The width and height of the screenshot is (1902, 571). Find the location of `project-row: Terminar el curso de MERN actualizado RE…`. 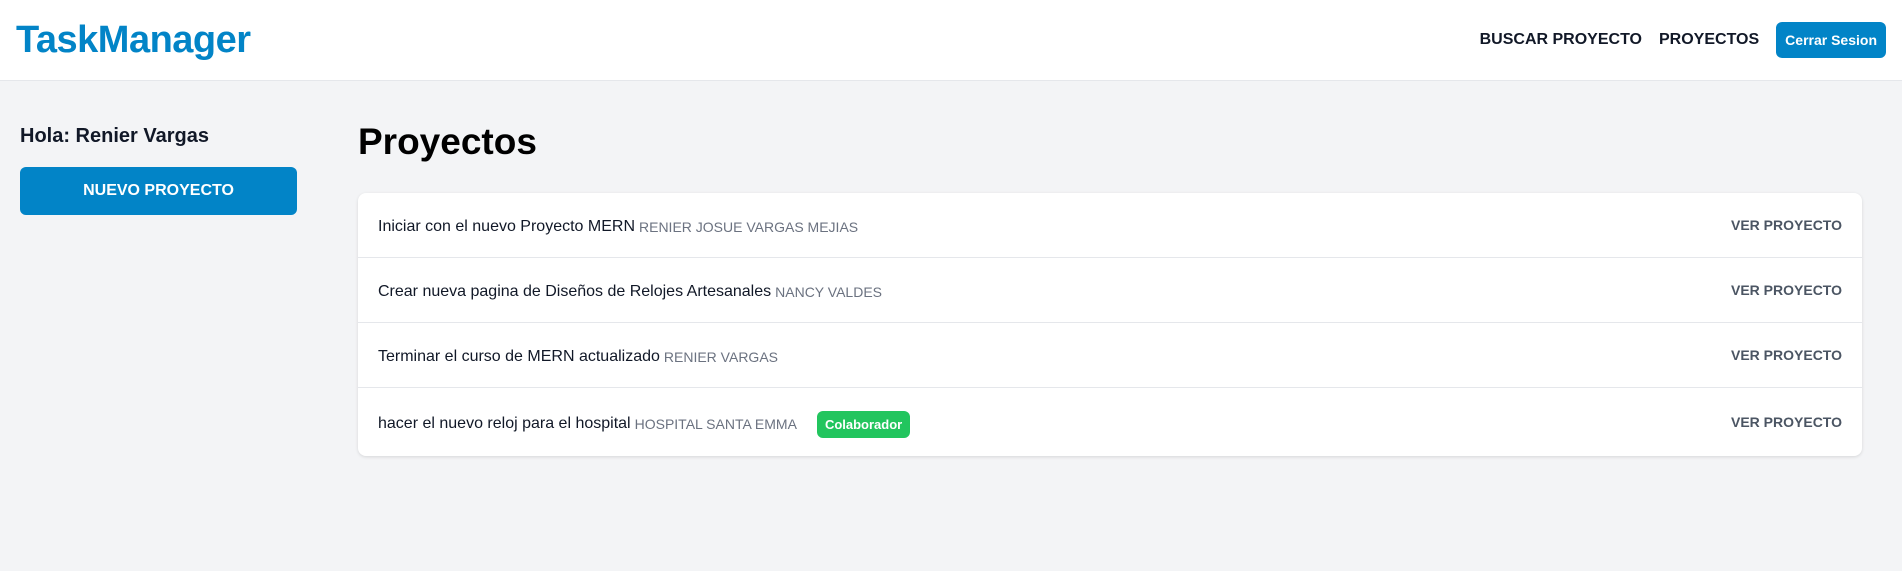

project-row: Terminar el curso de MERN actualizado RE… is located at coordinates (1110, 355).